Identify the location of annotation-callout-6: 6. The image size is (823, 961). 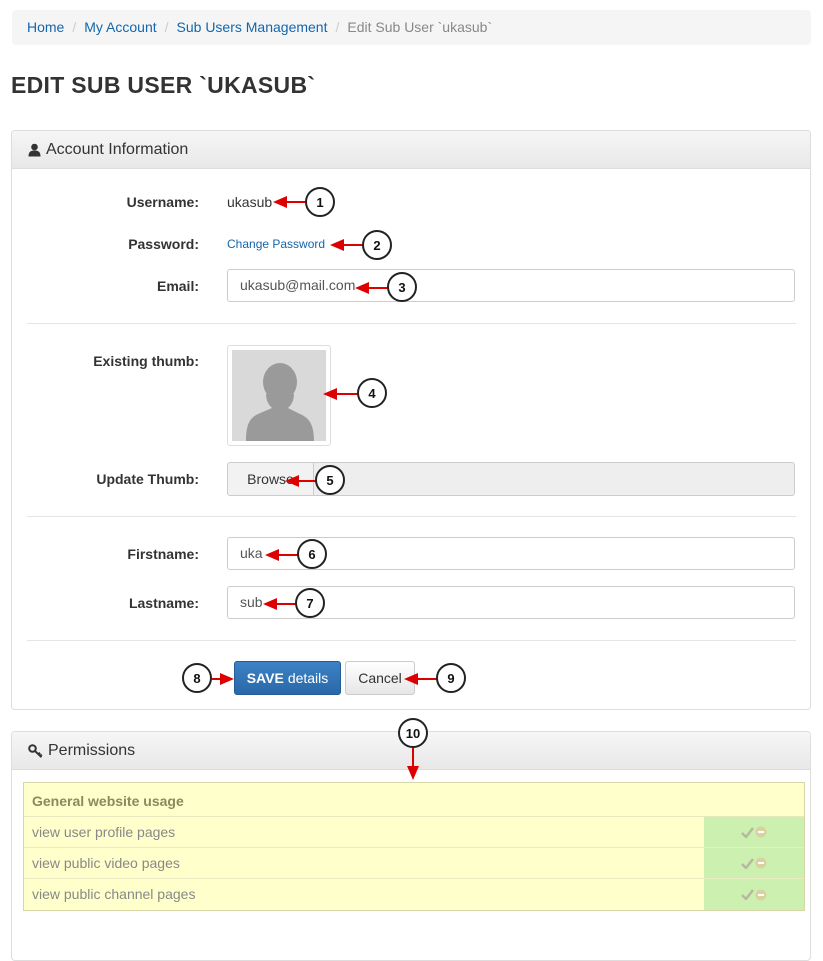
(312, 554).